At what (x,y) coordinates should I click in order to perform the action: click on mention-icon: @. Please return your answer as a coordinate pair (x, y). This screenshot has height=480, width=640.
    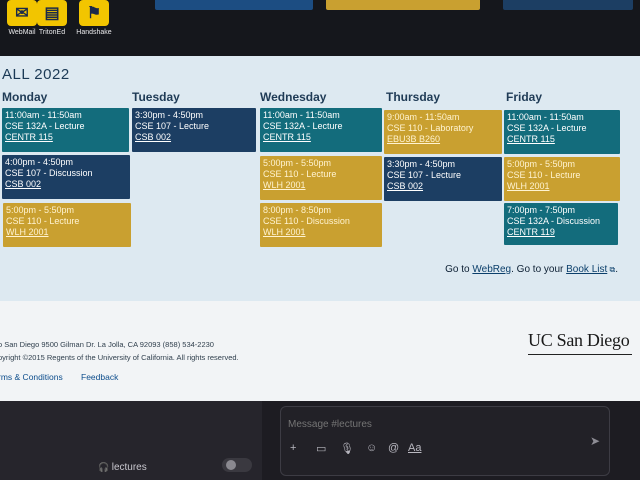
    Looking at the image, I should click on (393, 448).